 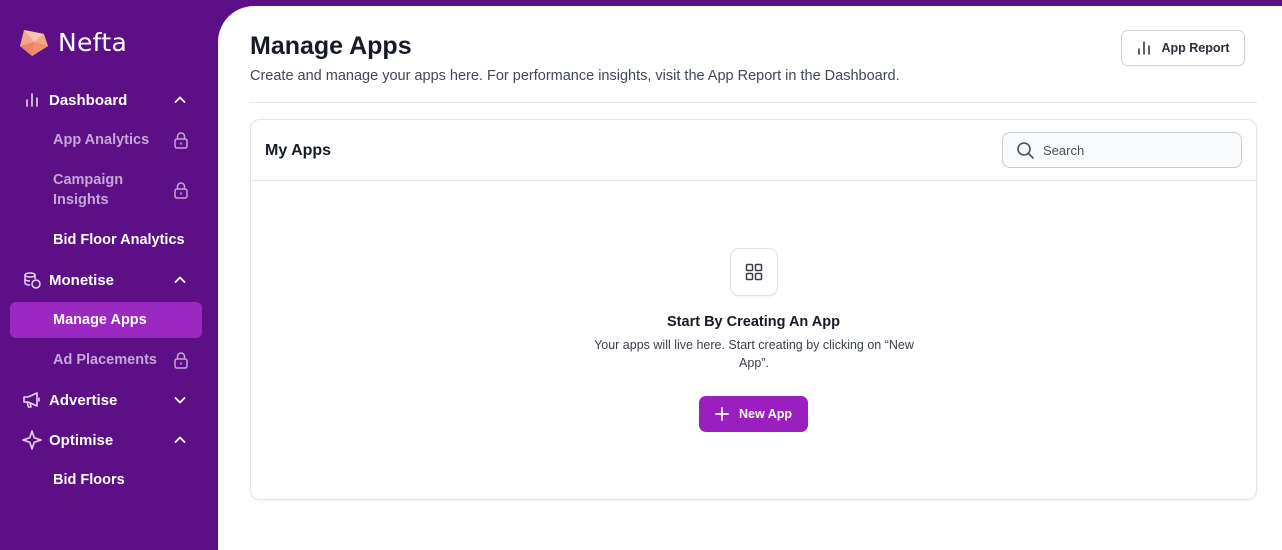 I want to click on sidebar-item-label: App Analytics, so click(x=101, y=140).